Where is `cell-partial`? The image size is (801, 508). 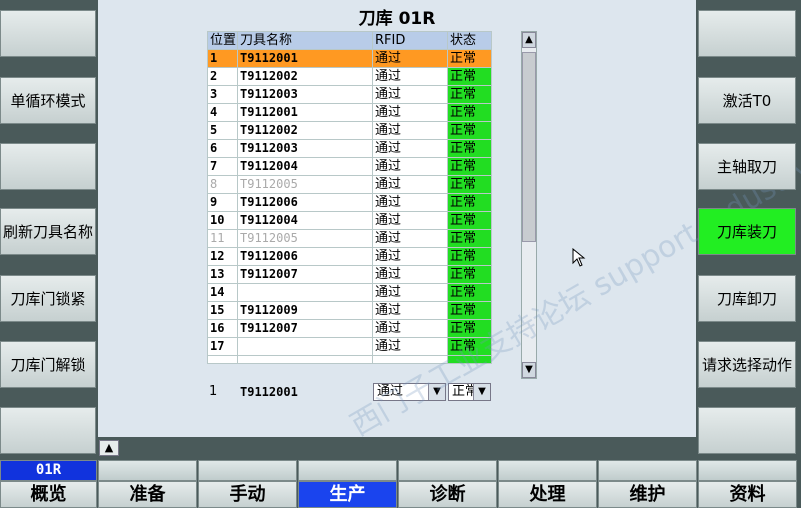
cell-partial is located at coordinates (222, 359).